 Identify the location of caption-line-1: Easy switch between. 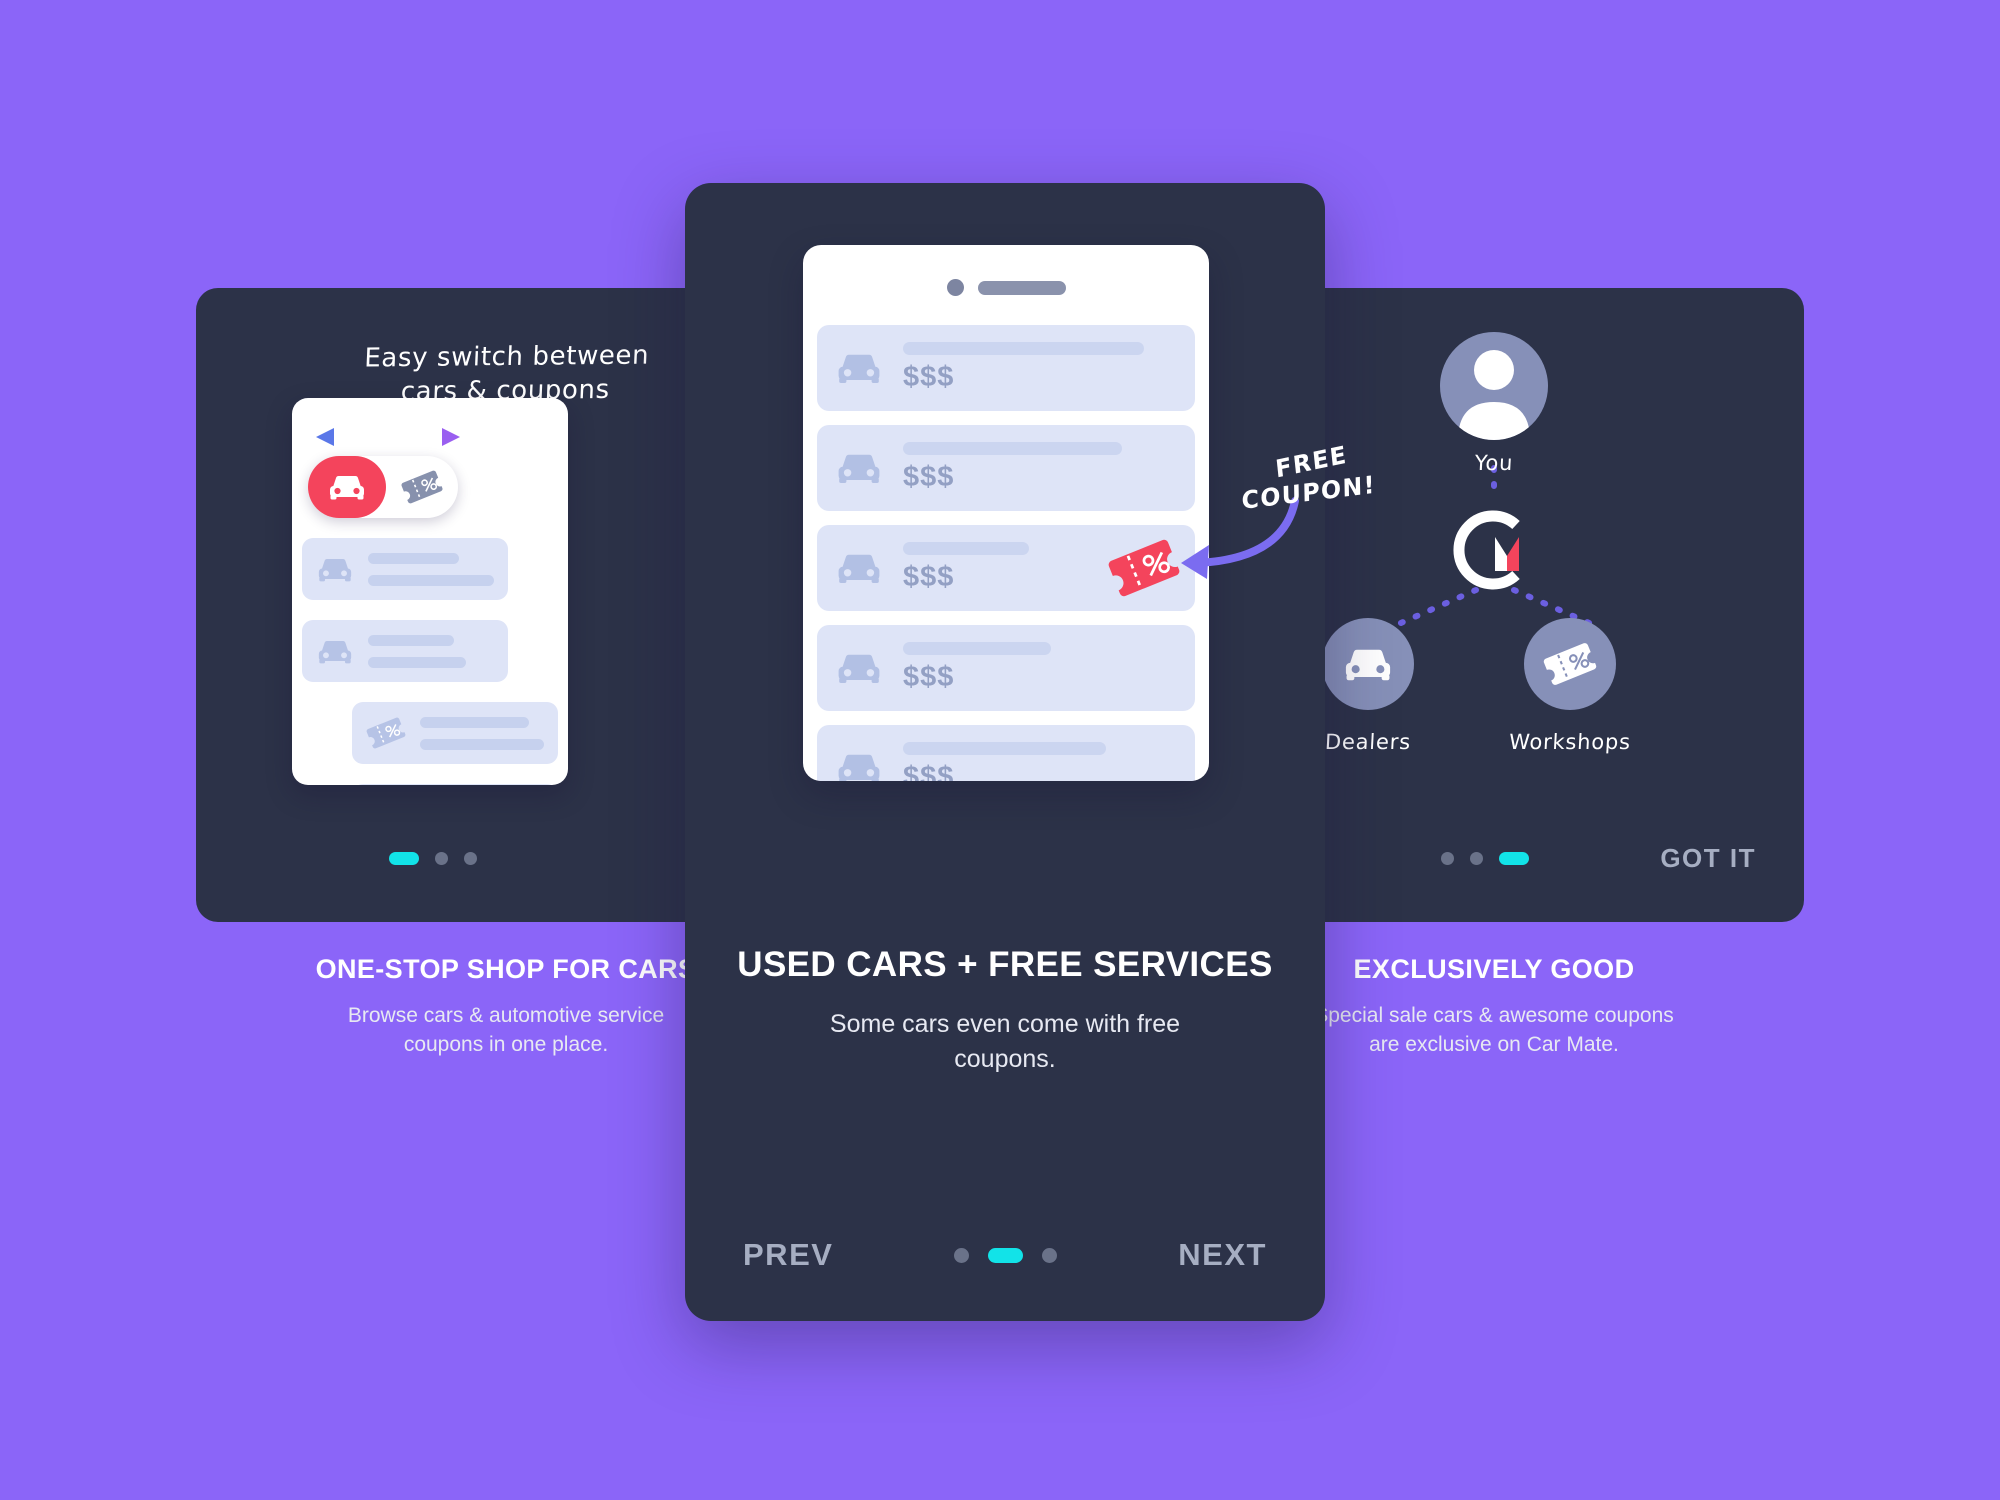
(506, 357).